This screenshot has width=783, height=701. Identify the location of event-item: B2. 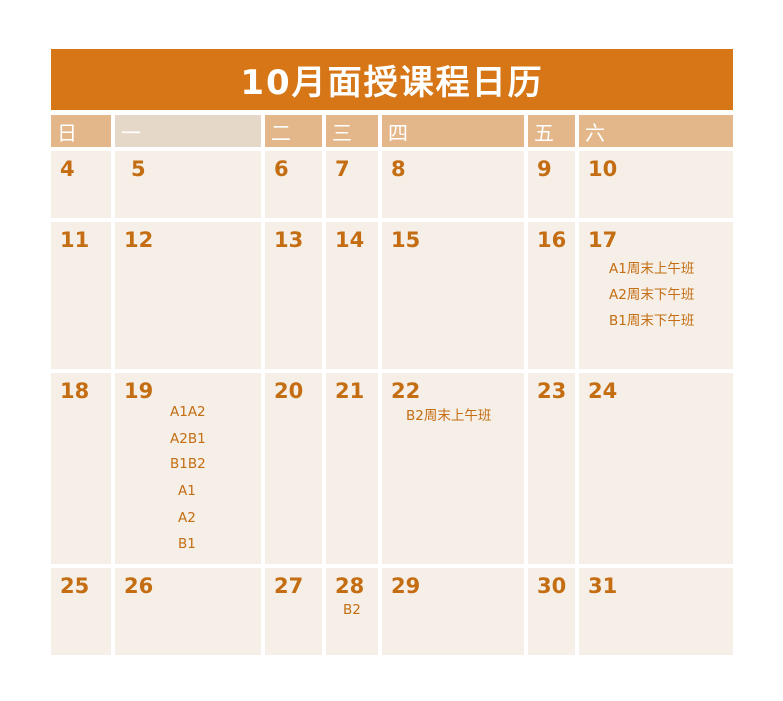
(352, 610).